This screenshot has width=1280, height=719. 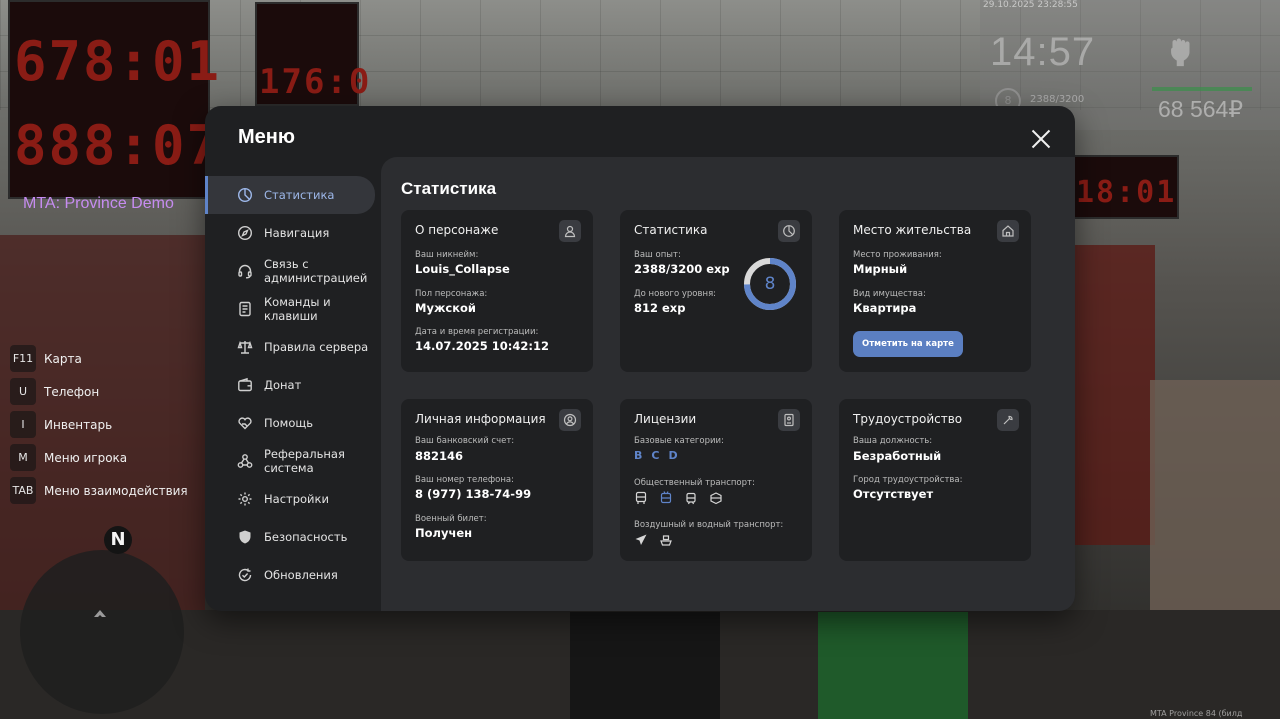 What do you see at coordinates (118, 145) in the screenshot?
I see `led-text: 888:07` at bounding box center [118, 145].